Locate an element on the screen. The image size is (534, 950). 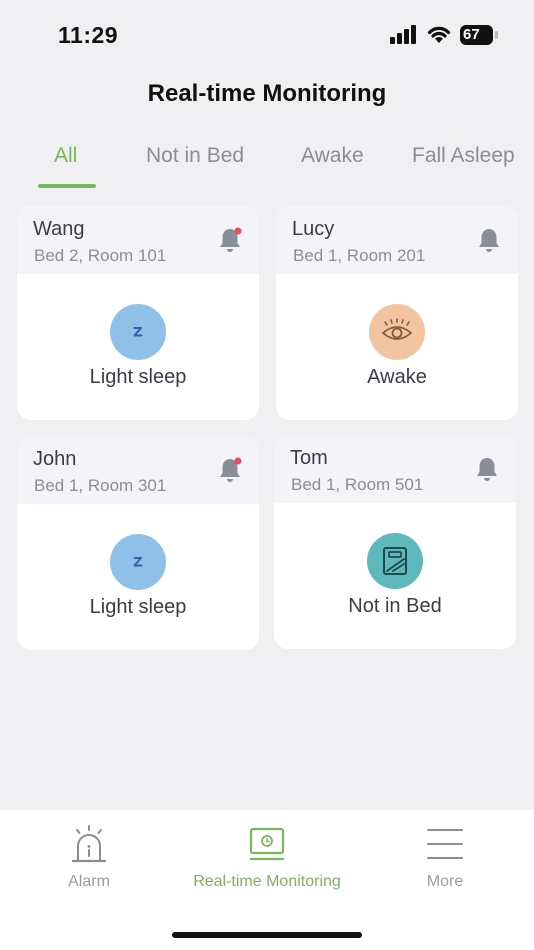
wifi-icon is located at coordinates (439, 34).